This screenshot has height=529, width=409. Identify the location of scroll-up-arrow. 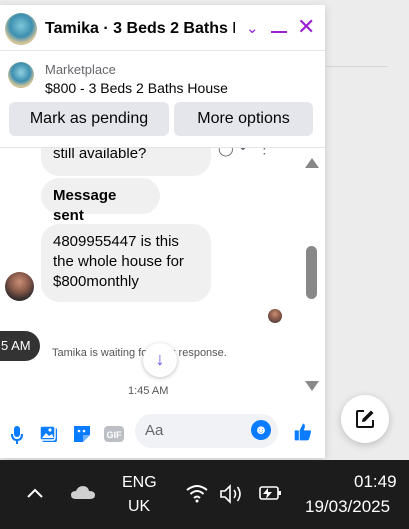
(312, 163).